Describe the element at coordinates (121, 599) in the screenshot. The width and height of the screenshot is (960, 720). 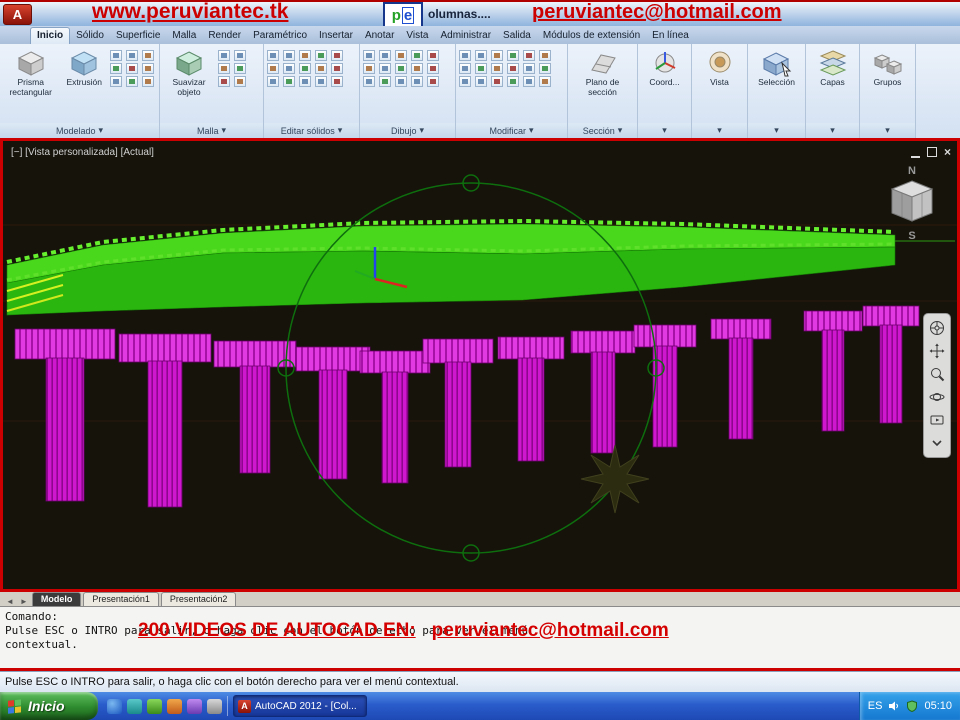
I see `layout-tab-presentacion1: Presentación1` at that location.